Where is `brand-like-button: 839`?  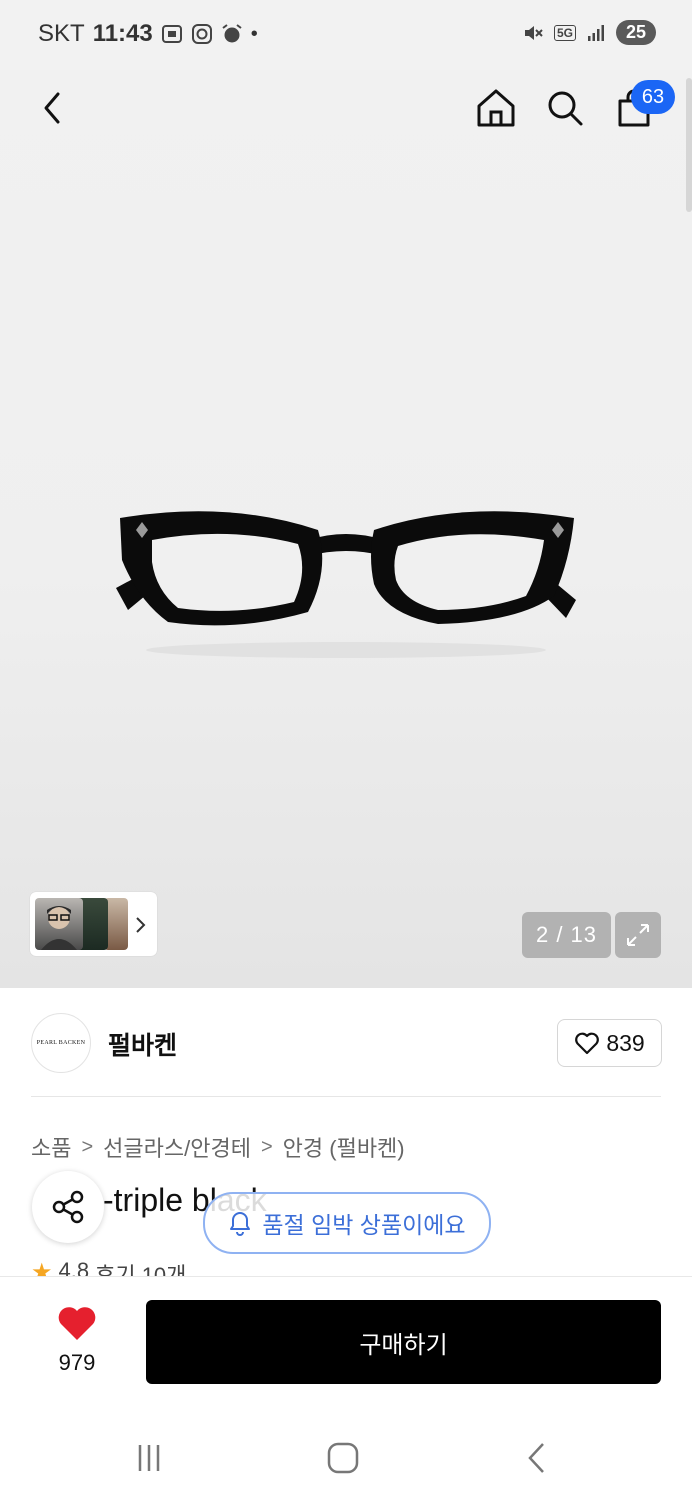
brand-like-button: 839 is located at coordinates (609, 1043).